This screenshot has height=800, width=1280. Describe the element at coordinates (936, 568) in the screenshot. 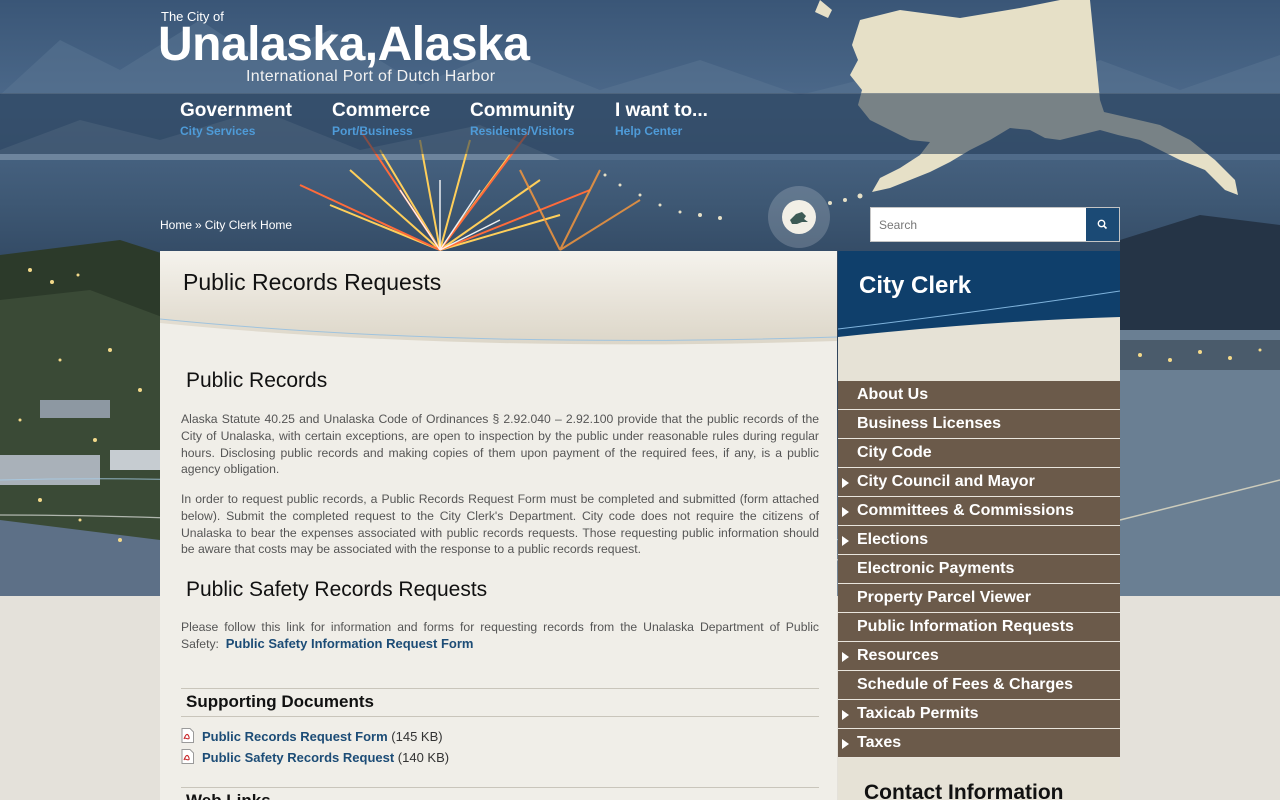

I see `sidebar-item-label: Electronic Payments` at that location.